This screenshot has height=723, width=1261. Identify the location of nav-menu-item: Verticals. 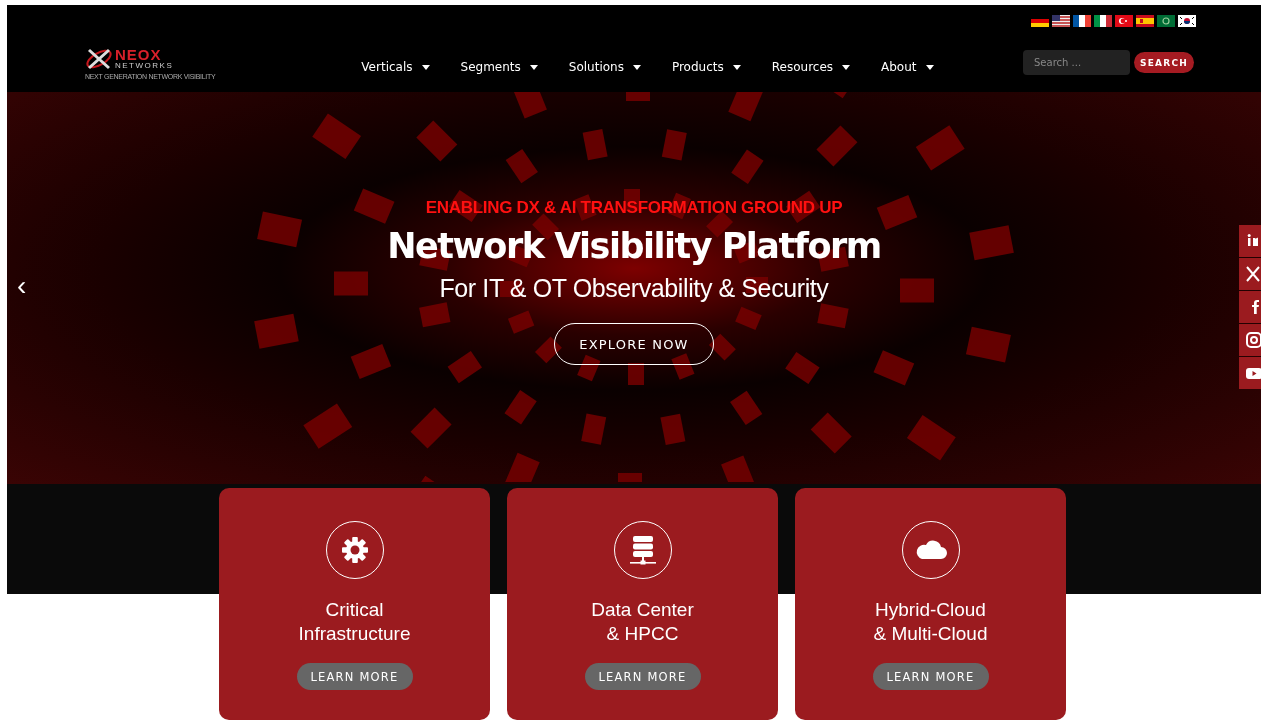
(395, 67).